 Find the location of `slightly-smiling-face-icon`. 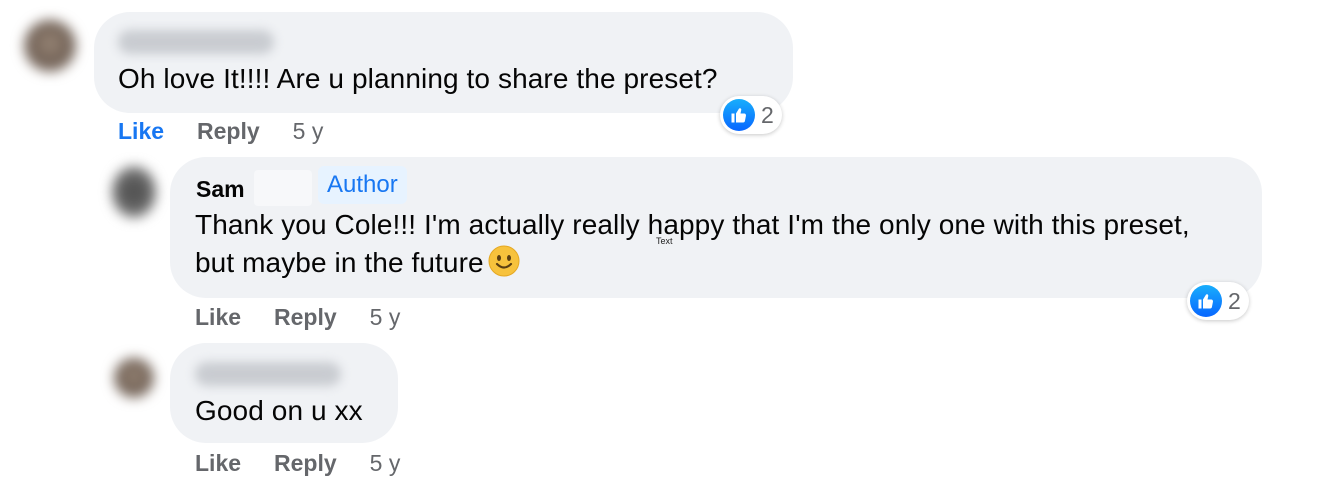

slightly-smiling-face-icon is located at coordinates (504, 261).